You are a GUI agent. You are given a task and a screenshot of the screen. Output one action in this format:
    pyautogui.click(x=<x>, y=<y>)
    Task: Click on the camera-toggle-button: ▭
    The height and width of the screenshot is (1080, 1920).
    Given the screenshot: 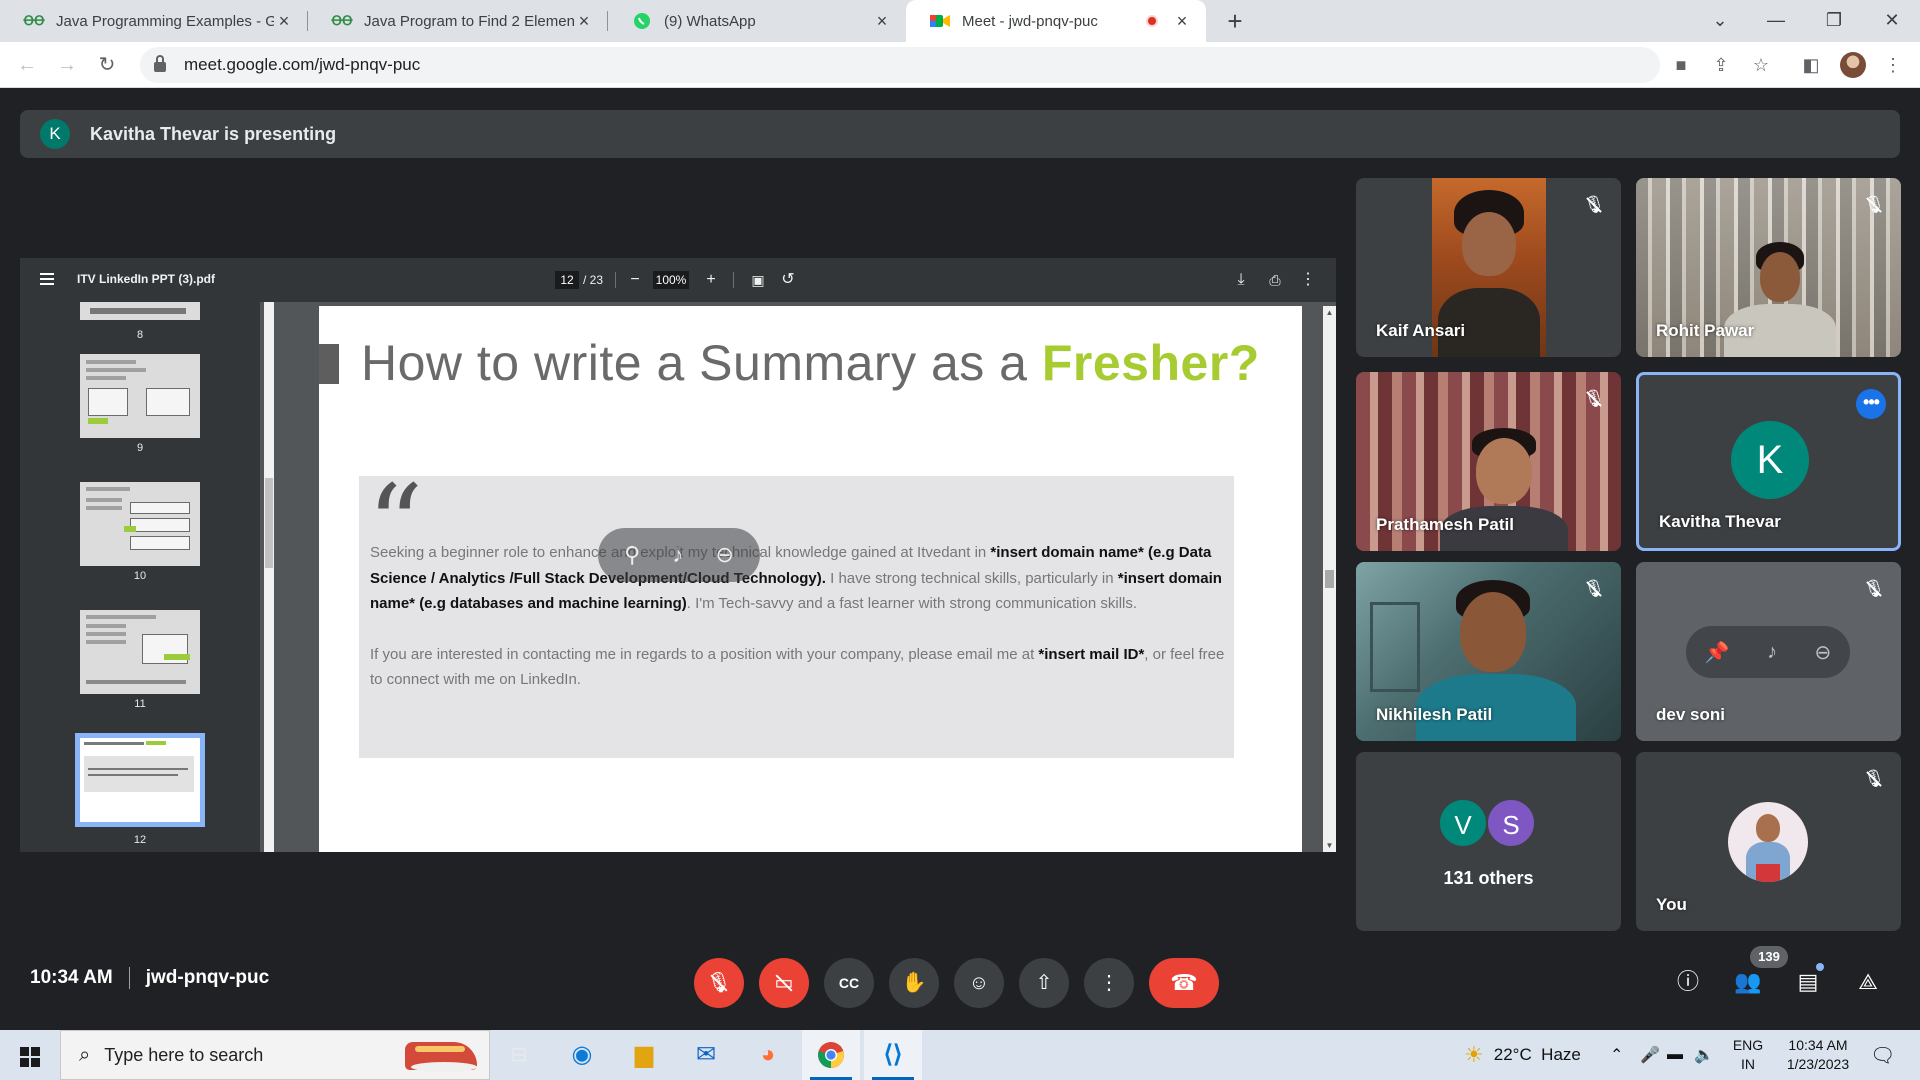 What is the action you would take?
    pyautogui.click(x=784, y=983)
    